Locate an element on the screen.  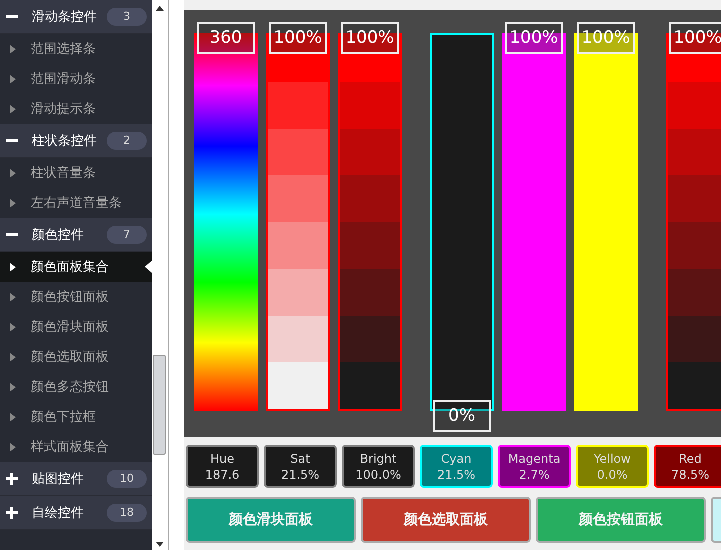
tree-group-row: 自绘控件 18 is located at coordinates (76, 513).